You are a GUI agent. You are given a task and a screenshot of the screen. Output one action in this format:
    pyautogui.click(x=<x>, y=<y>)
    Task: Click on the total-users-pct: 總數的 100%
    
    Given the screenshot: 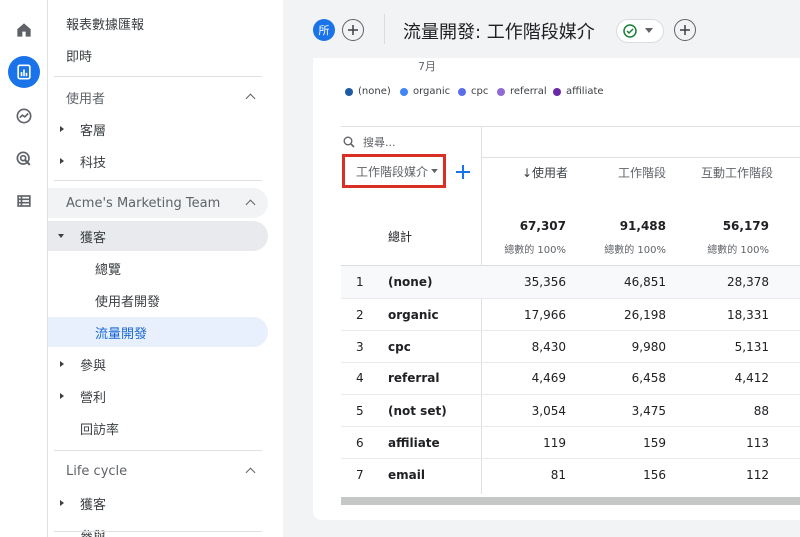 What is the action you would take?
    pyautogui.click(x=535, y=250)
    